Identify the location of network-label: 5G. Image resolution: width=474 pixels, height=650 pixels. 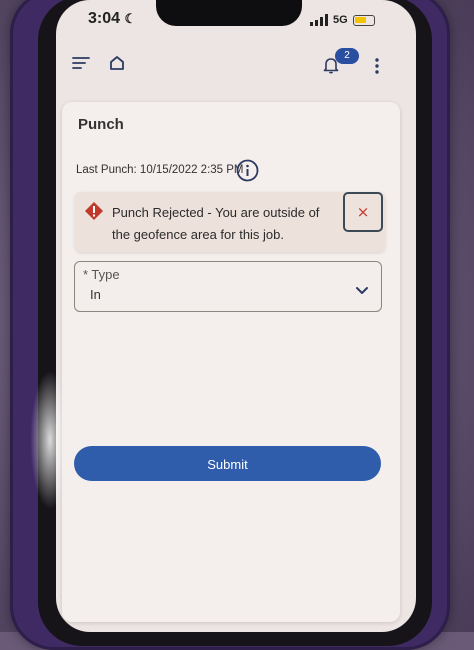
(340, 20).